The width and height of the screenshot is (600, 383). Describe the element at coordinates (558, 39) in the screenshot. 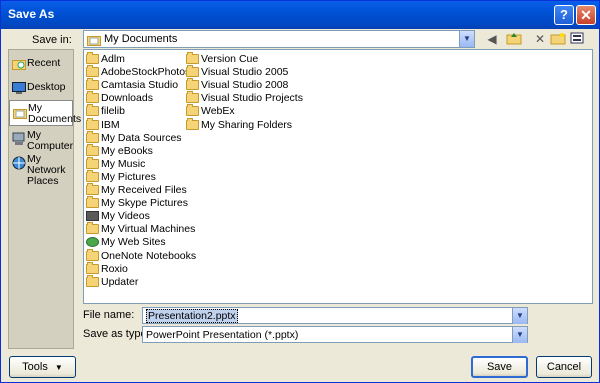

I see `new-folder-icon` at that location.